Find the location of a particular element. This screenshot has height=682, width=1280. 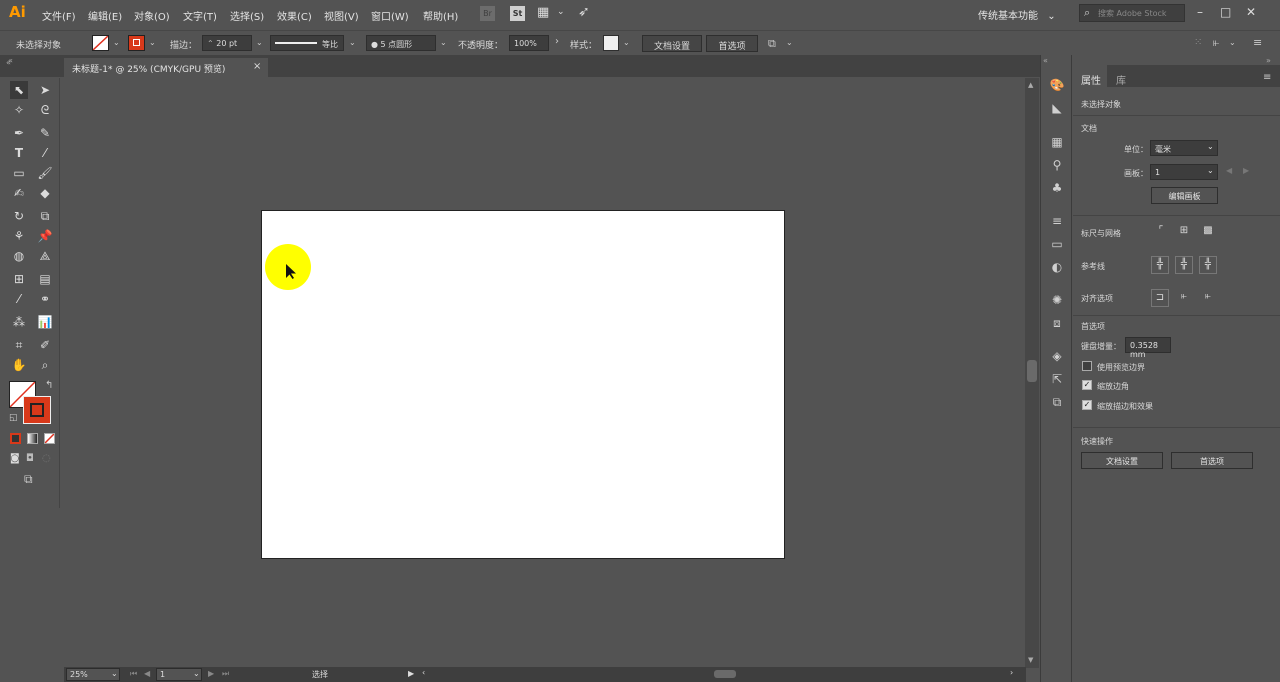

gradient-mode-icon is located at coordinates (32, 438).